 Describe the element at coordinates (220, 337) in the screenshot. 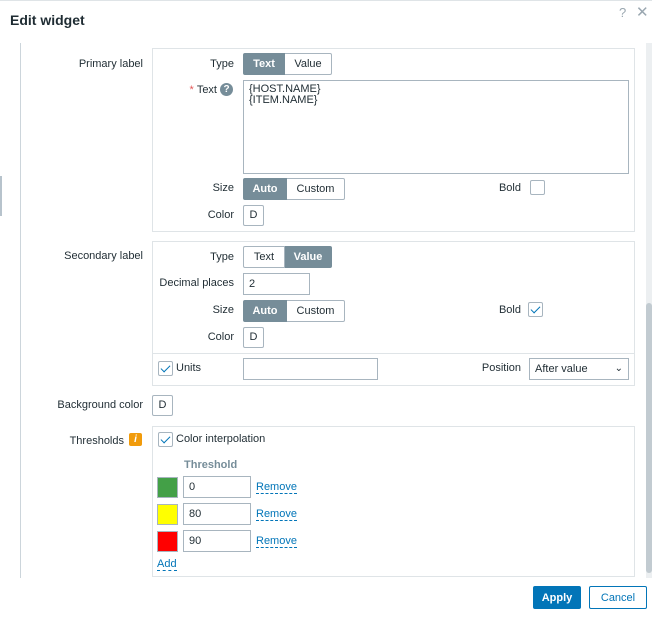

I see `secondary-color-label: Color` at that location.